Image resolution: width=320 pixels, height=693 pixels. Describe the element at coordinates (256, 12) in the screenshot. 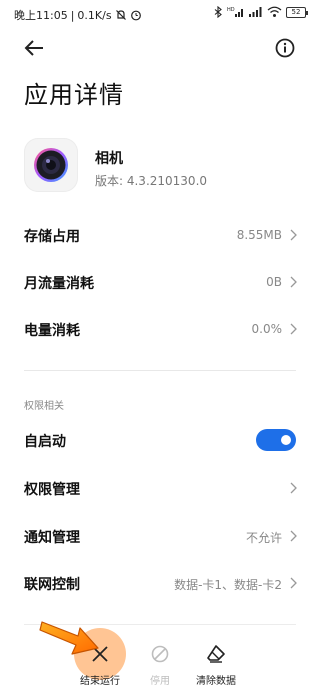

I see `signal-icon` at that location.